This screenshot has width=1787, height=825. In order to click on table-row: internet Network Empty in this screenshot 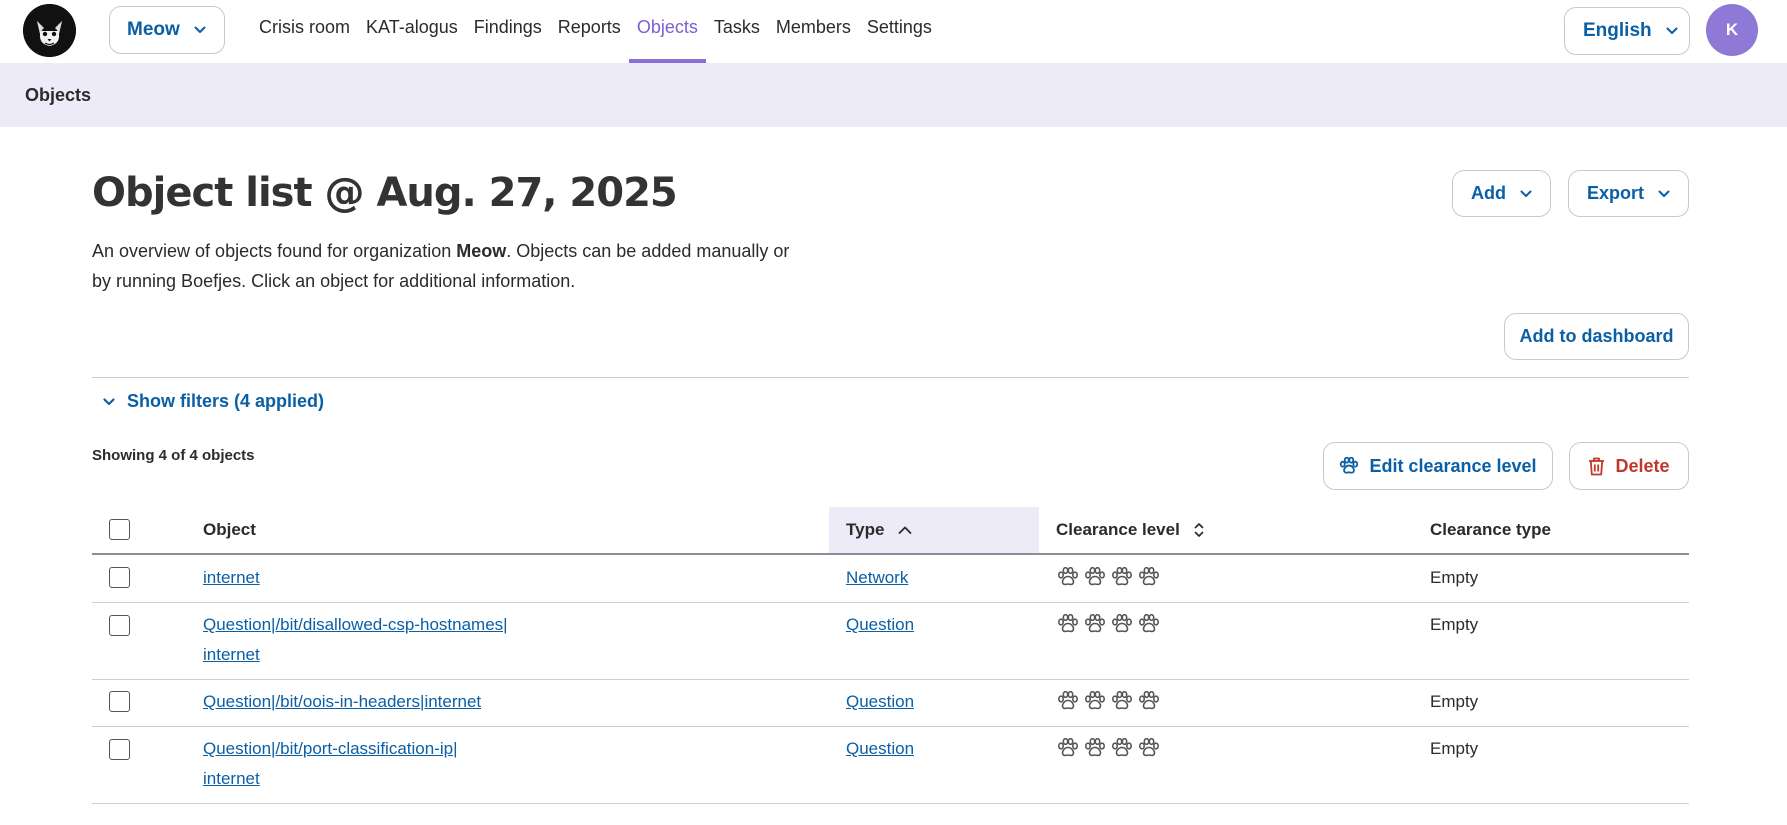, I will do `click(890, 579)`.